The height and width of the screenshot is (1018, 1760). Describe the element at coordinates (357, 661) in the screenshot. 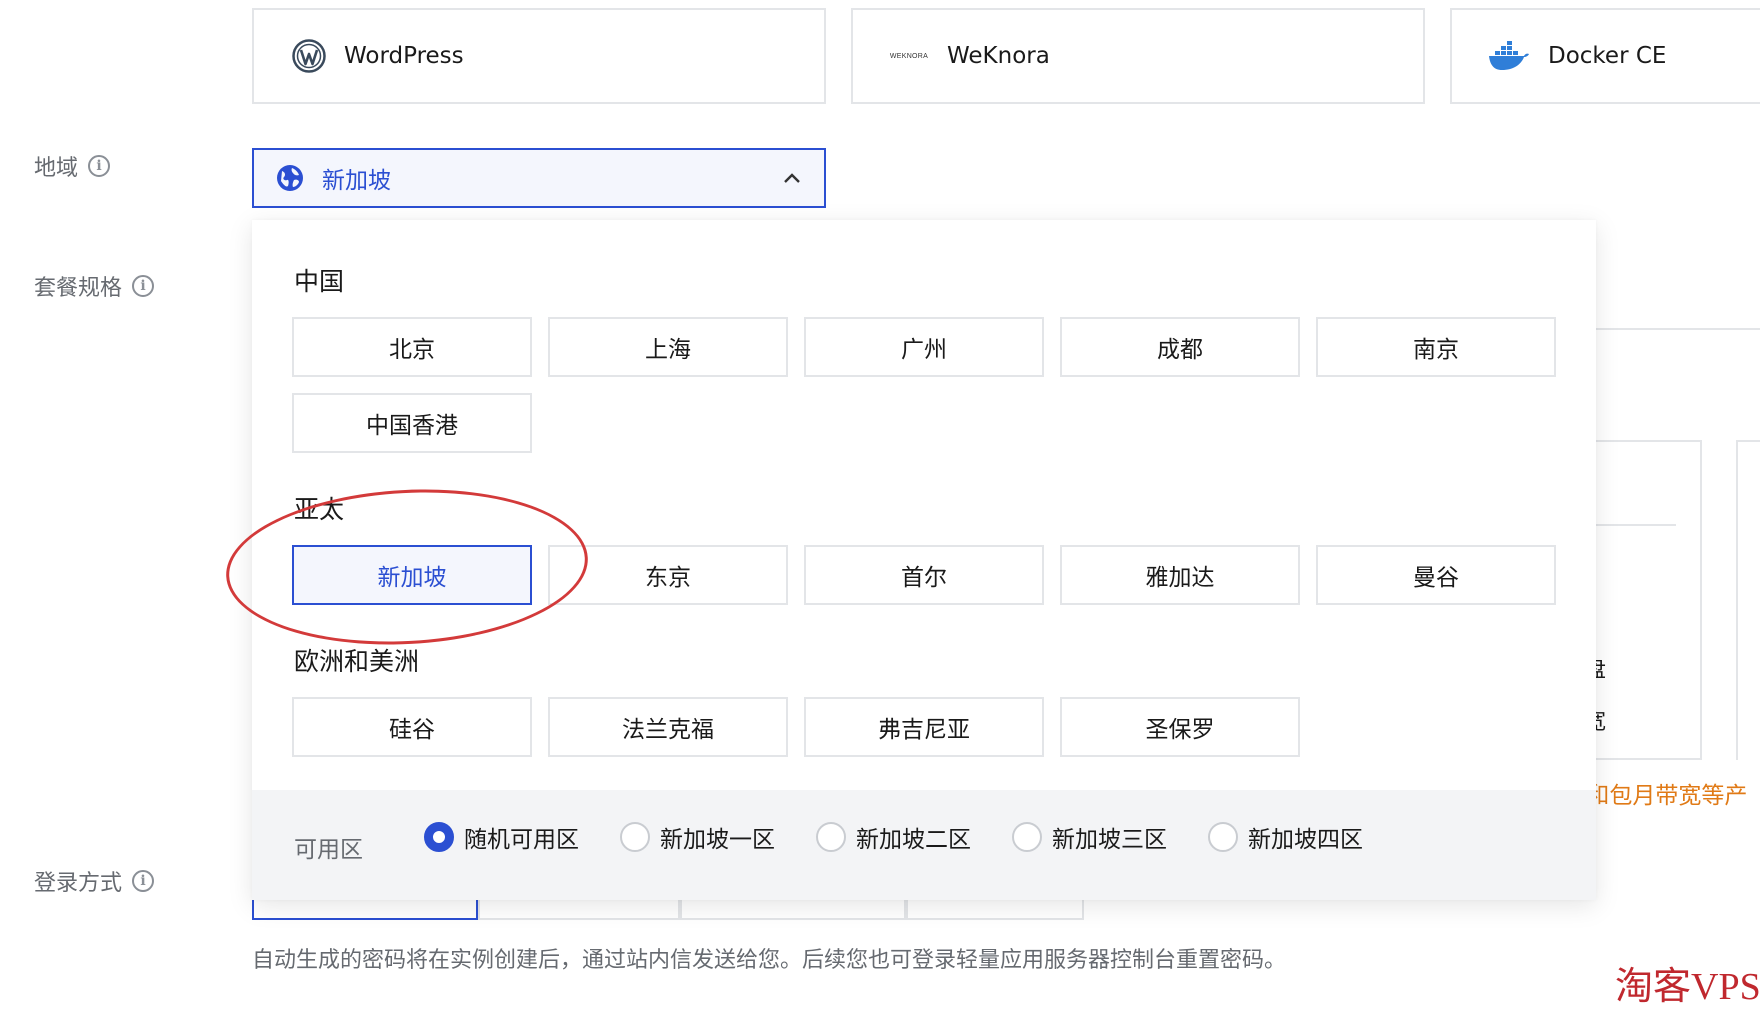

I see `group-title-europe-americas: 欧洲和美洲` at that location.